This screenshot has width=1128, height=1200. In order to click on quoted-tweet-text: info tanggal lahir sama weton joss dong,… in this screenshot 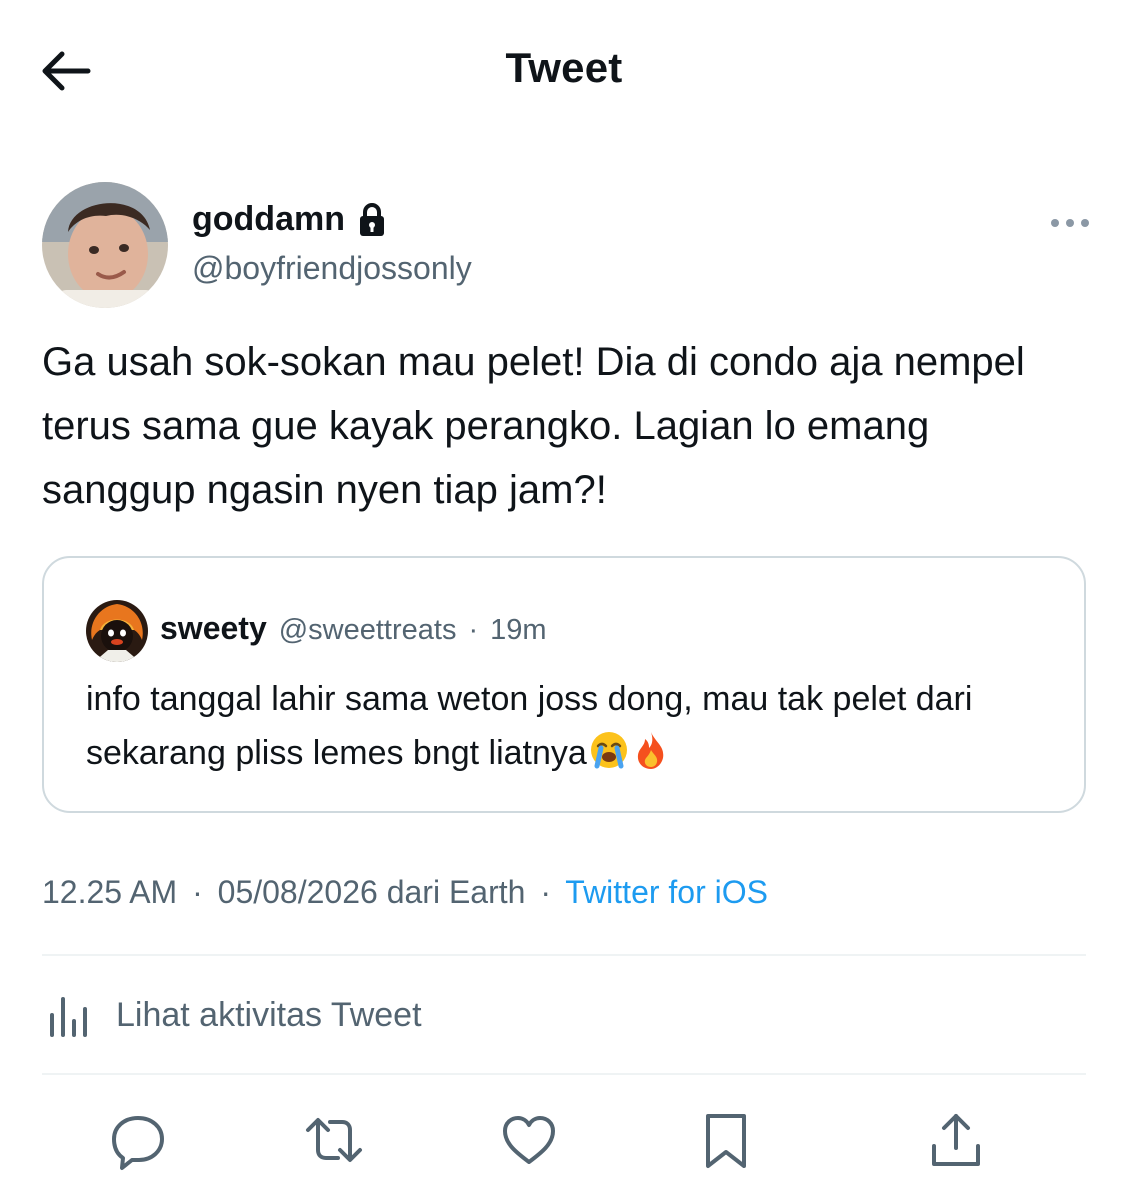, I will do `click(571, 726)`.